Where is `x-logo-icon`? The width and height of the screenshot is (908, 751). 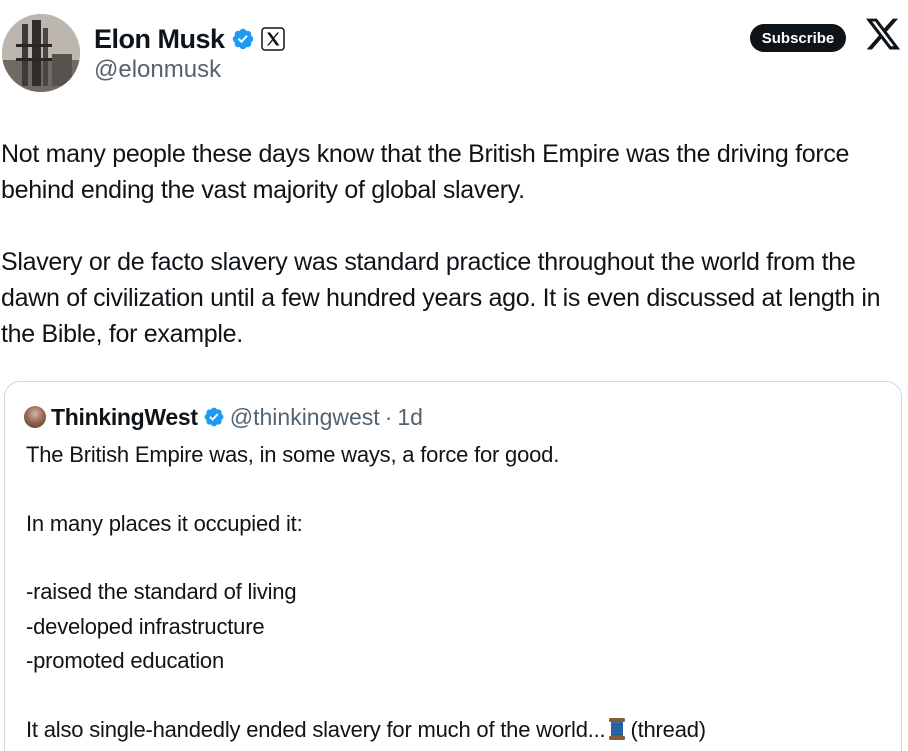 x-logo-icon is located at coordinates (883, 34).